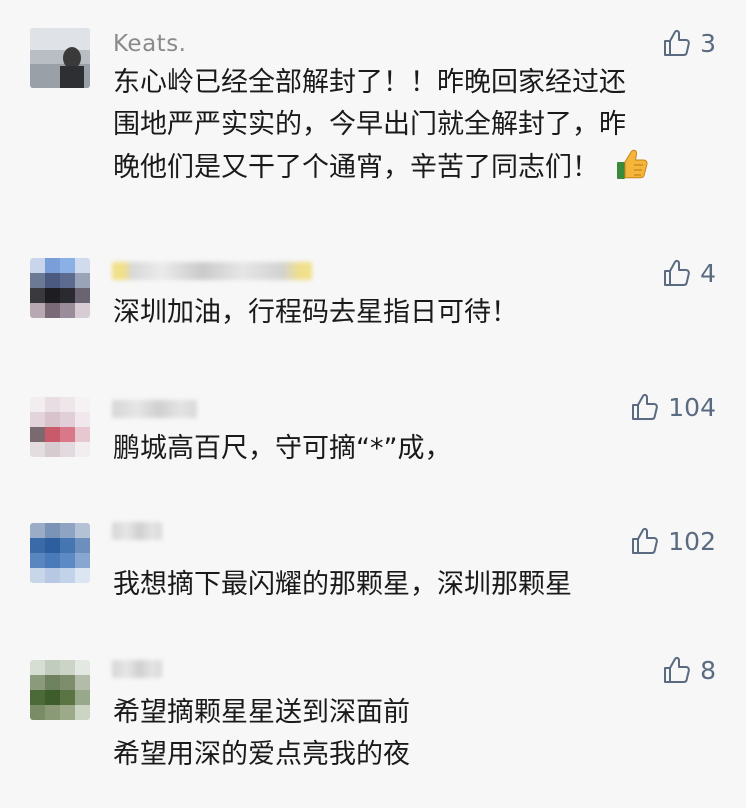  I want to click on thumbs-up-emoji-icon, so click(632, 164).